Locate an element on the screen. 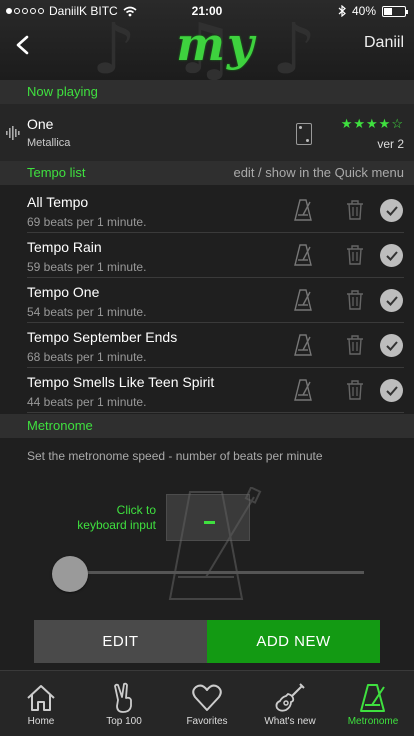 Image resolution: width=414 pixels, height=736 pixels. tempo-name: Tempo One is located at coordinates (63, 292).